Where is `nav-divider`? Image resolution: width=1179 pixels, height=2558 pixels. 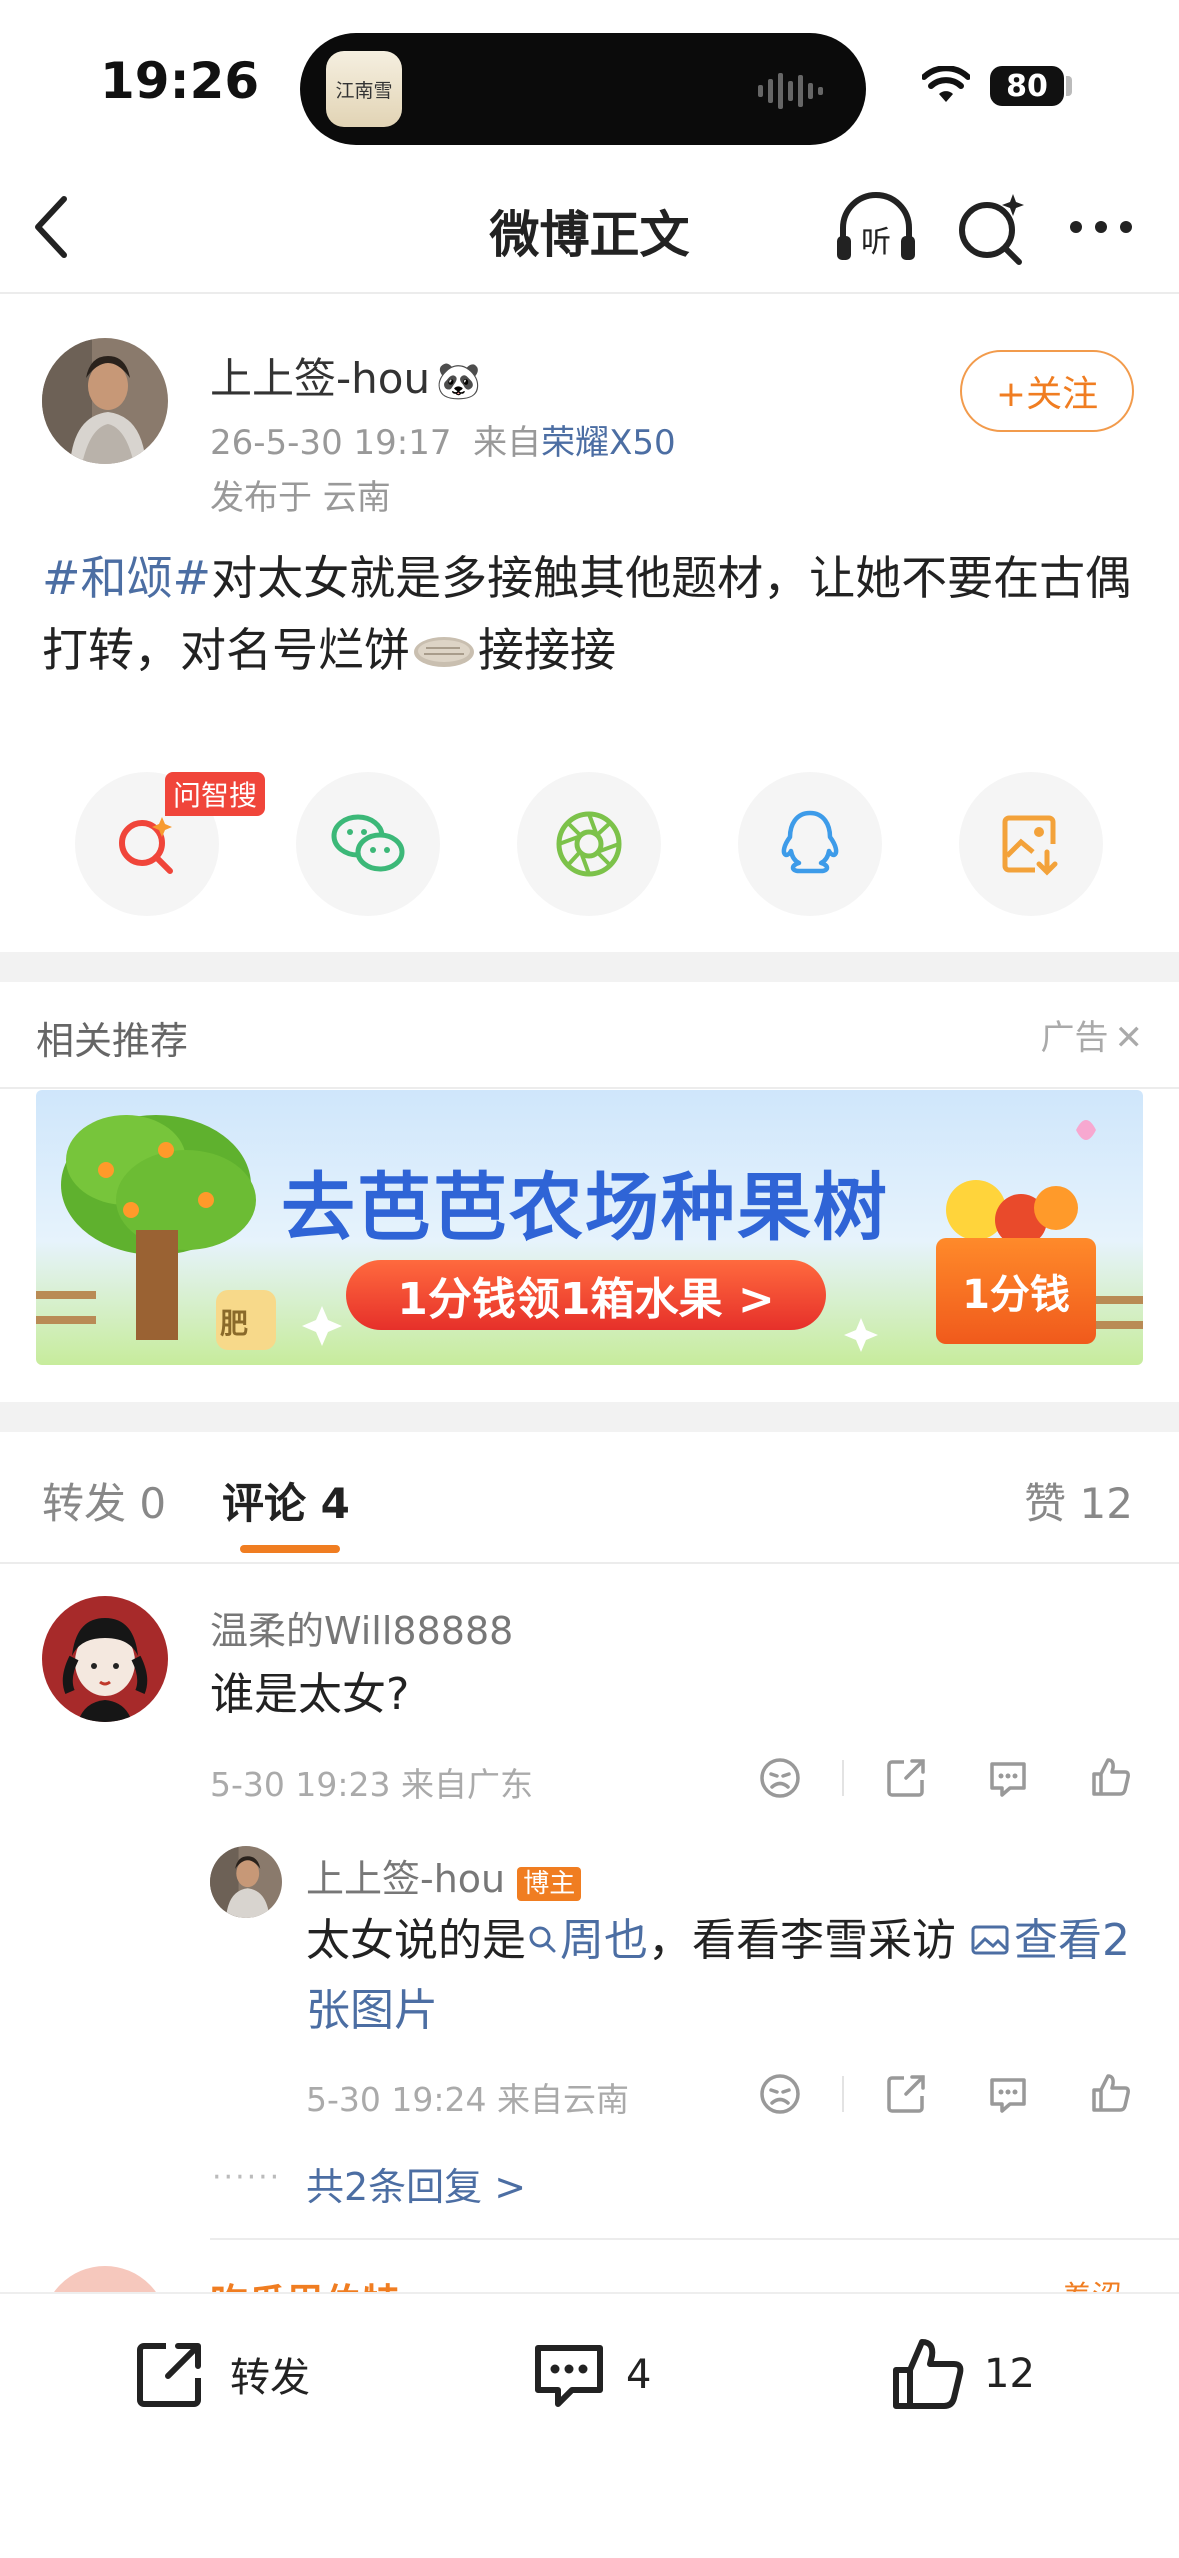
nav-divider is located at coordinates (589, 293).